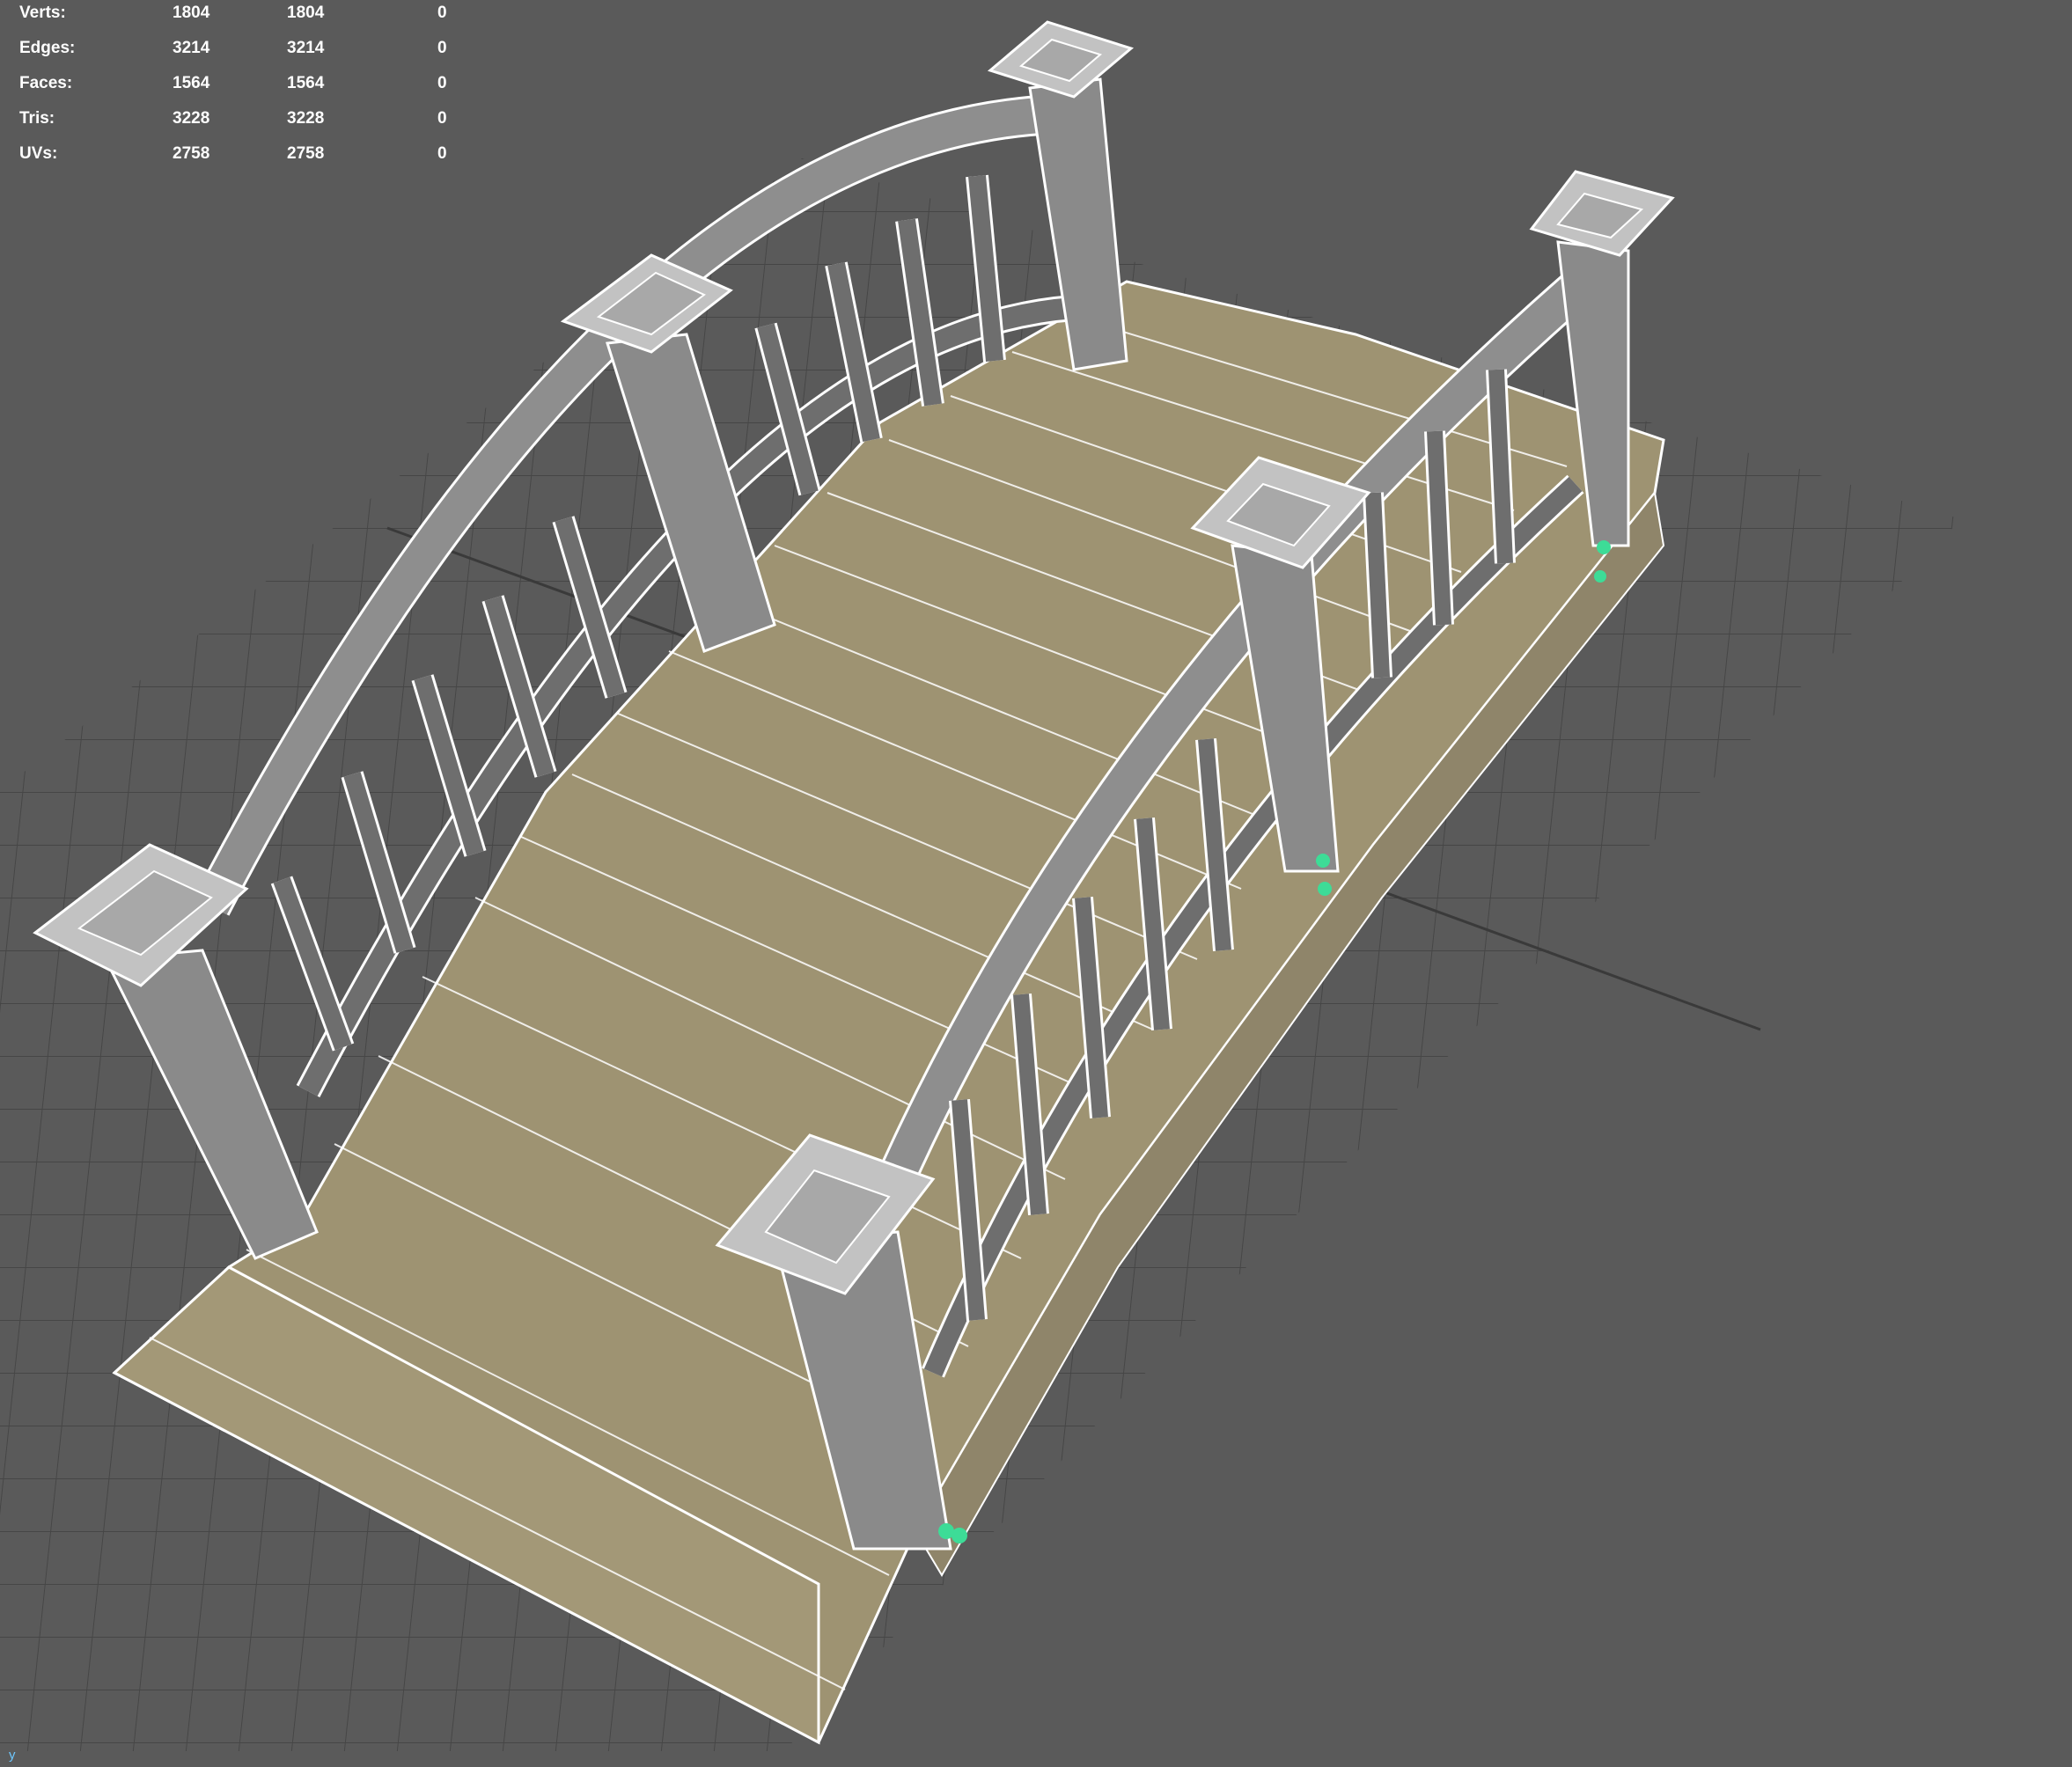  I want to click on hud-selected: 2758, so click(306, 153).